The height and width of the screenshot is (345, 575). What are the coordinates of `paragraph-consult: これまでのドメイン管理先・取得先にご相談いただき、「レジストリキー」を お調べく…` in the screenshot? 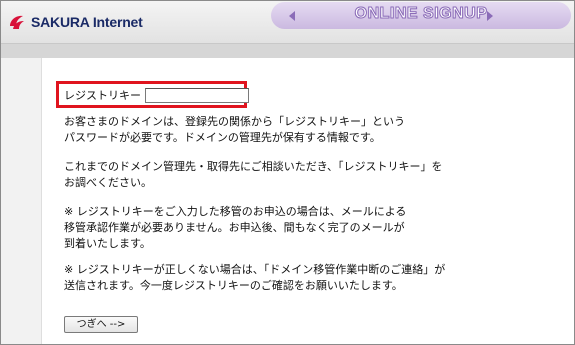 It's located at (304, 175).